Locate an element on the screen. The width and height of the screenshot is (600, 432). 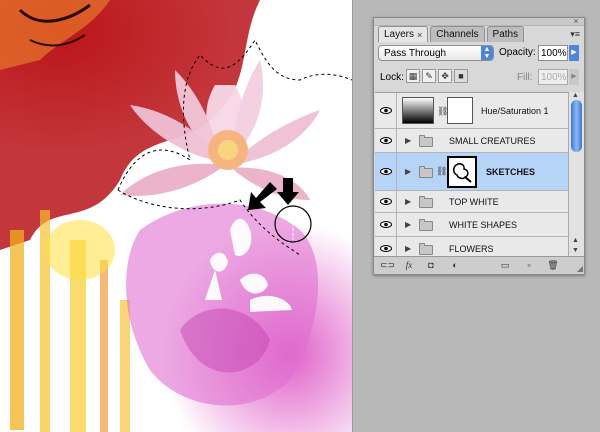
new-group-icon: ▭ is located at coordinates (505, 265).